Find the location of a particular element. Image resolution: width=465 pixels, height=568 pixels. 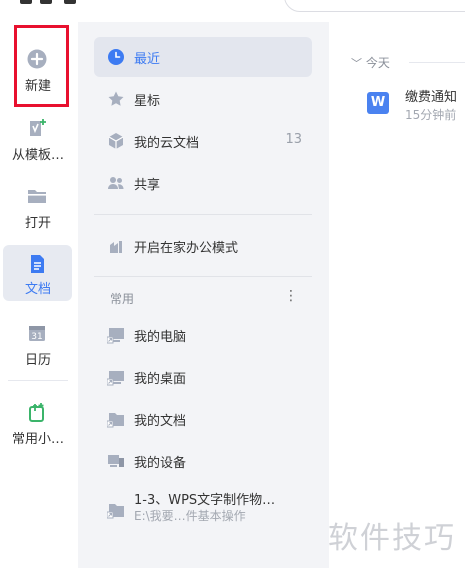

new-button-highlight-box is located at coordinates (41, 66).